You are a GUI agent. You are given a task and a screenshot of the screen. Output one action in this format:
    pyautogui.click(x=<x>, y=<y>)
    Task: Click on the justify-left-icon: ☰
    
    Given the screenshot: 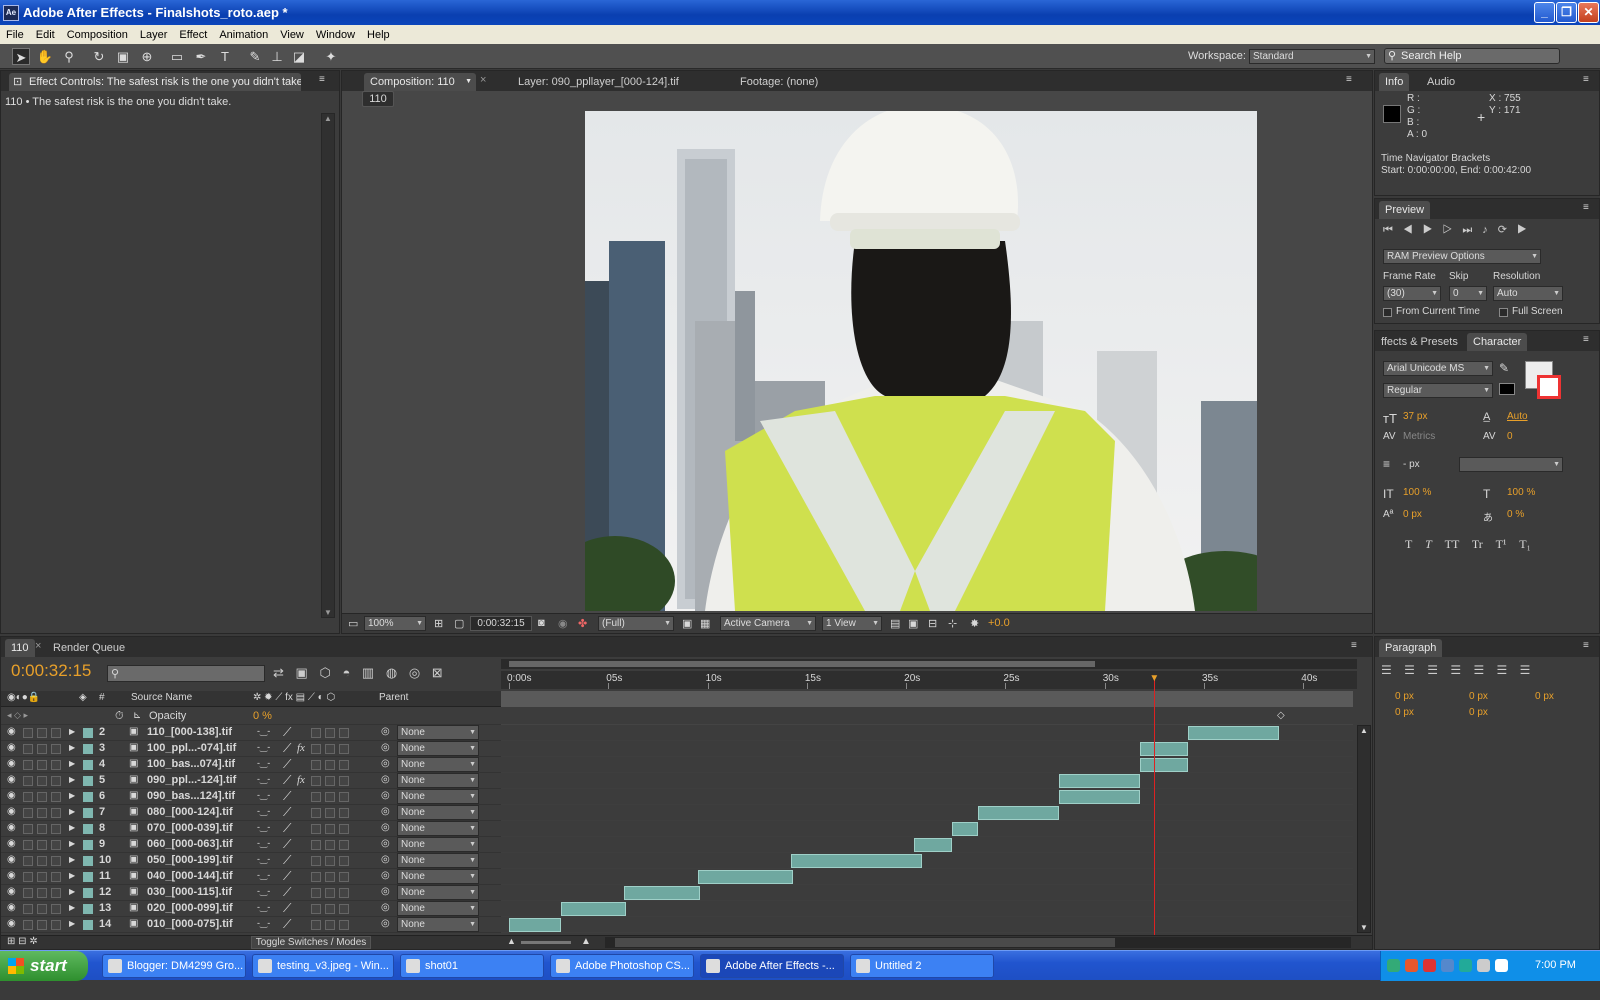 What is the action you would take?
    pyautogui.click(x=1455, y=670)
    